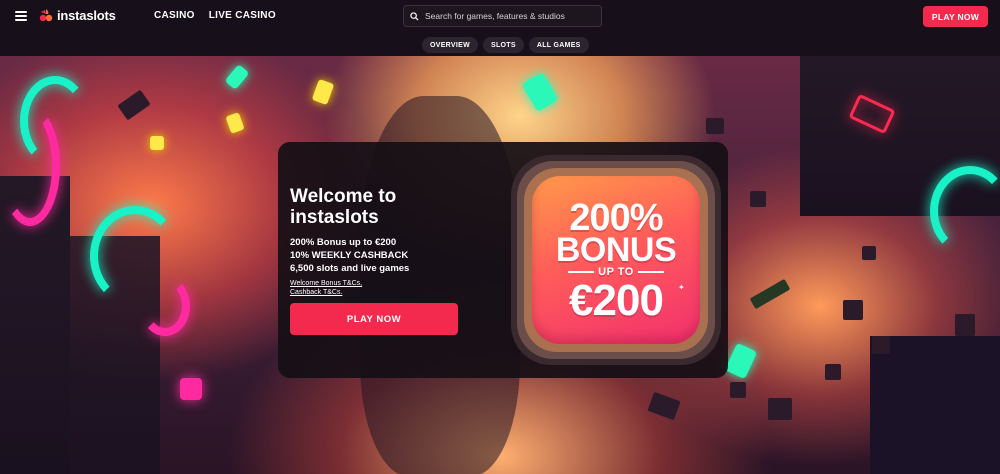  What do you see at coordinates (86, 15) in the screenshot?
I see `logo-text: instaslots` at bounding box center [86, 15].